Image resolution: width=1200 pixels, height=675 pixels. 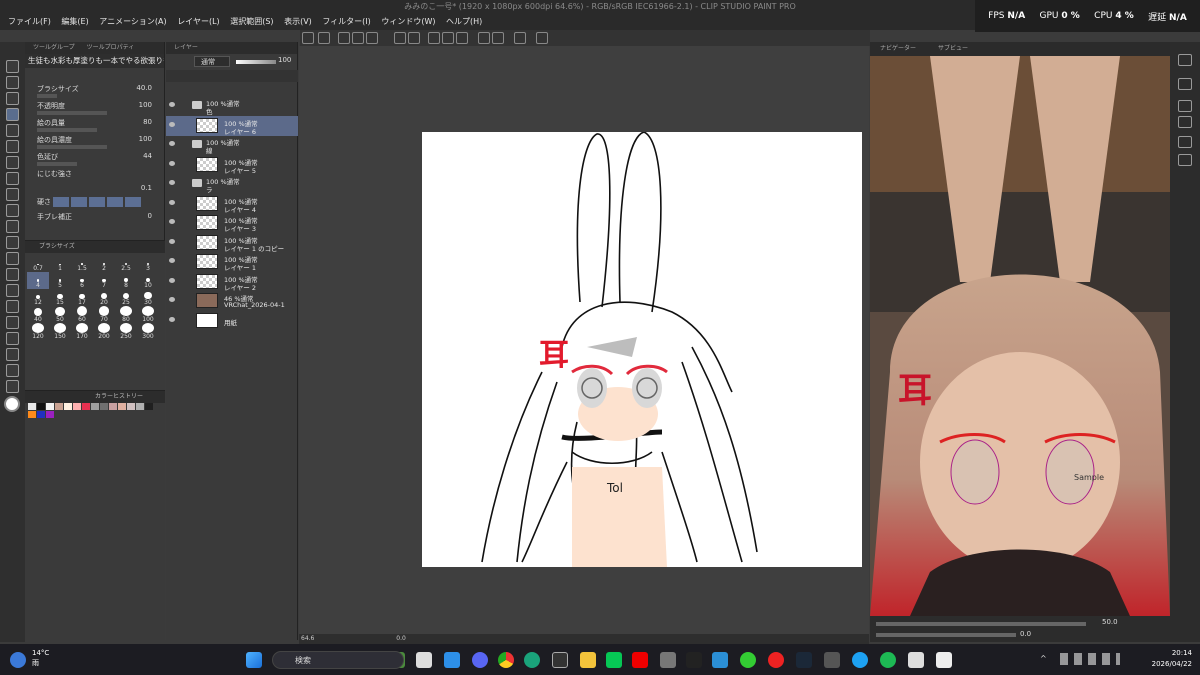 I want to click on layer-row: 100 %通常 レイヤー 1, so click(x=232, y=262).